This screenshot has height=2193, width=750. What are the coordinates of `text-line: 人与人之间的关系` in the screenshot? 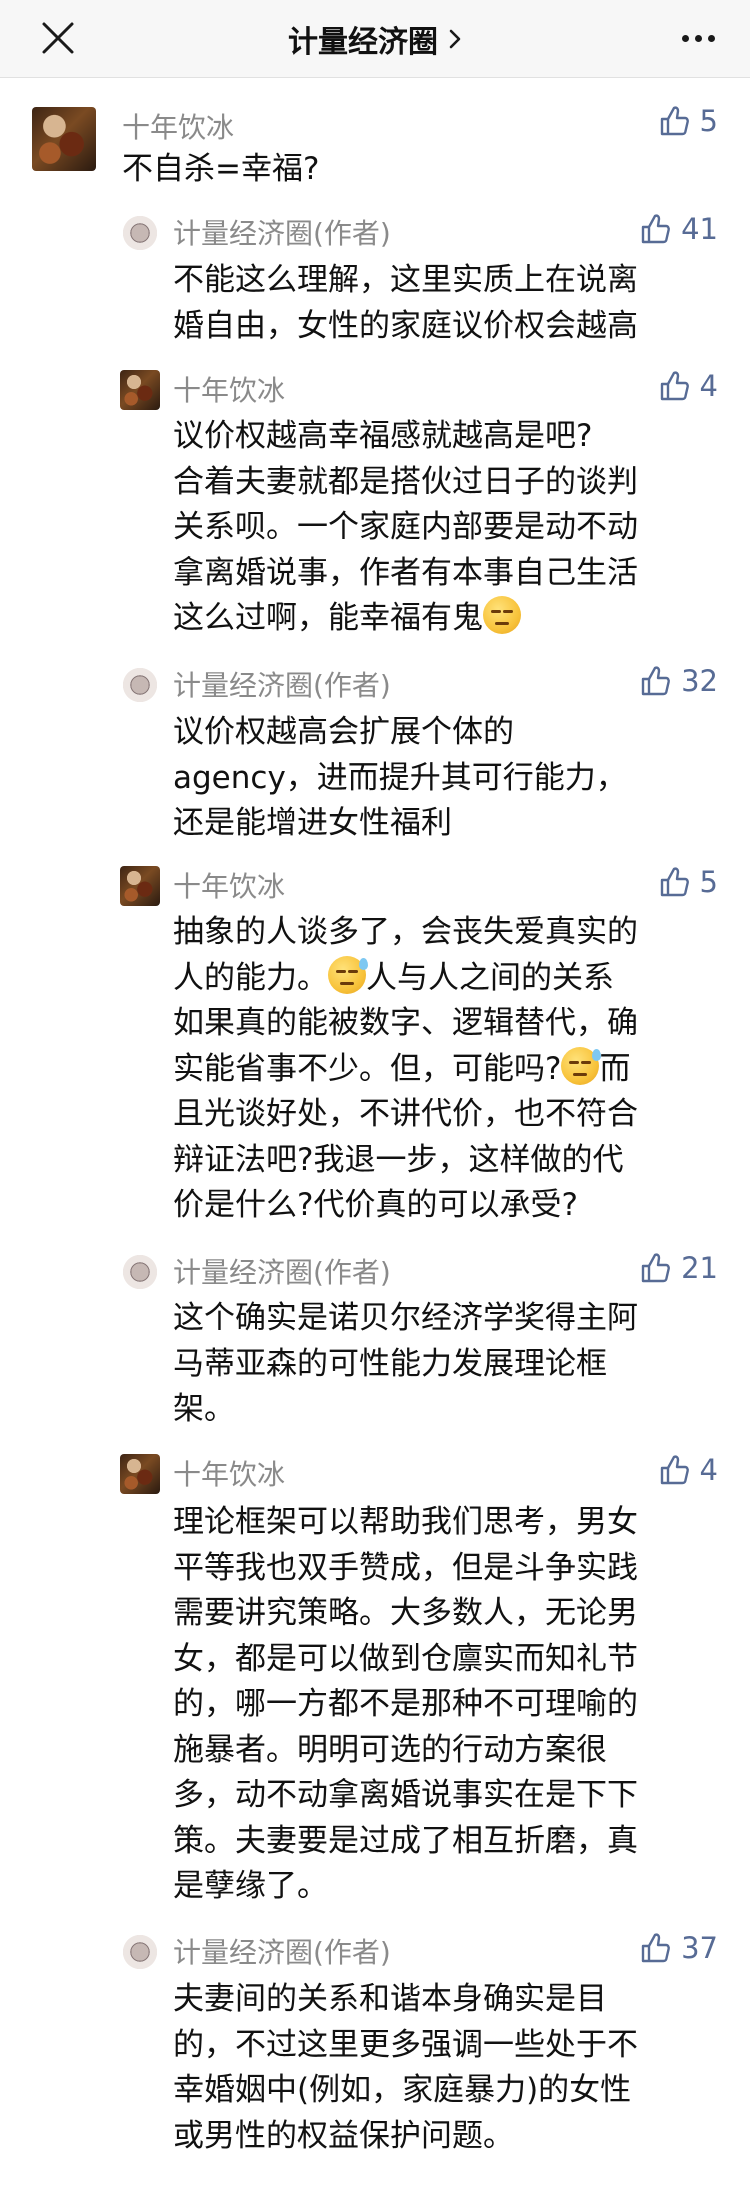 It's located at (490, 977).